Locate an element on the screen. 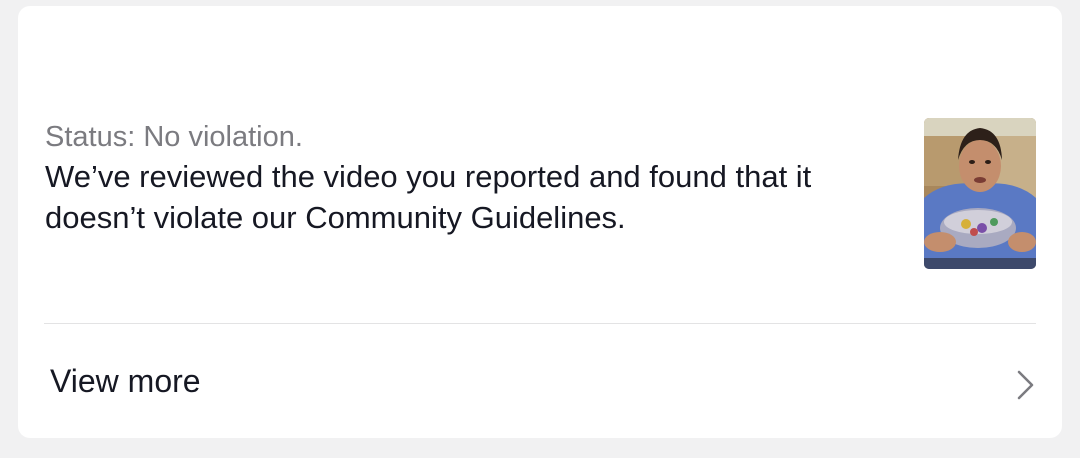  view-more-label: View more is located at coordinates (125, 381).